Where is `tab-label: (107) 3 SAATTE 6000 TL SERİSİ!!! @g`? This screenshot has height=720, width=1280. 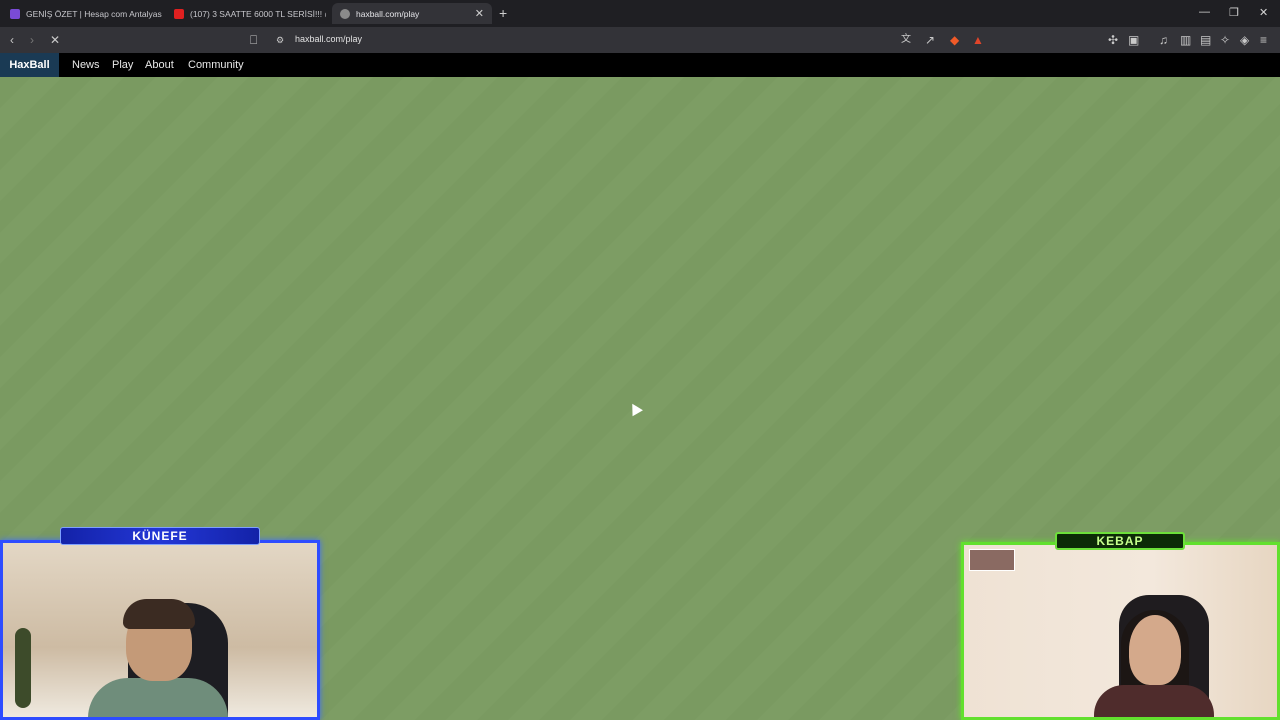 tab-label: (107) 3 SAATTE 6000 TL SERİSİ!!! @g is located at coordinates (258, 13).